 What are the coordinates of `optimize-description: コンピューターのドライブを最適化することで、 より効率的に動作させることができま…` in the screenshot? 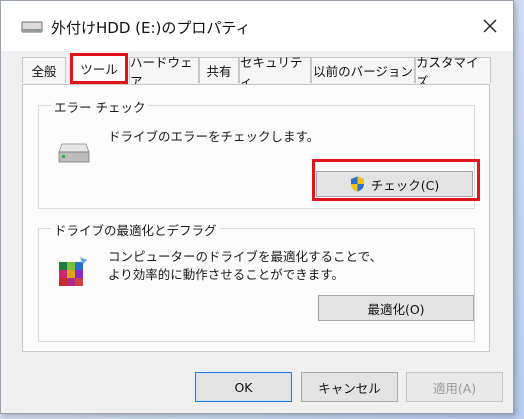 It's located at (245, 266).